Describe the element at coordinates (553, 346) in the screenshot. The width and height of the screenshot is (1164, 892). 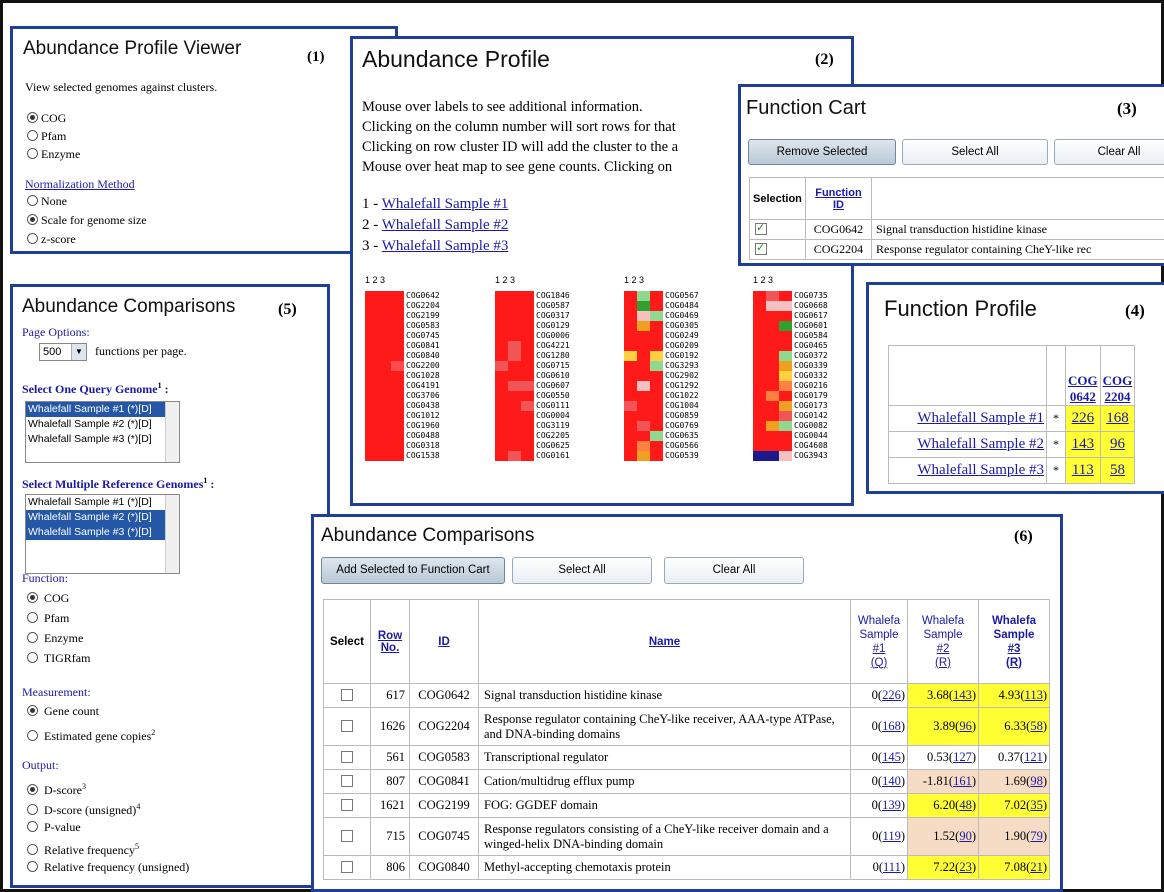
I see `cluster-id-link: COG4221` at that location.